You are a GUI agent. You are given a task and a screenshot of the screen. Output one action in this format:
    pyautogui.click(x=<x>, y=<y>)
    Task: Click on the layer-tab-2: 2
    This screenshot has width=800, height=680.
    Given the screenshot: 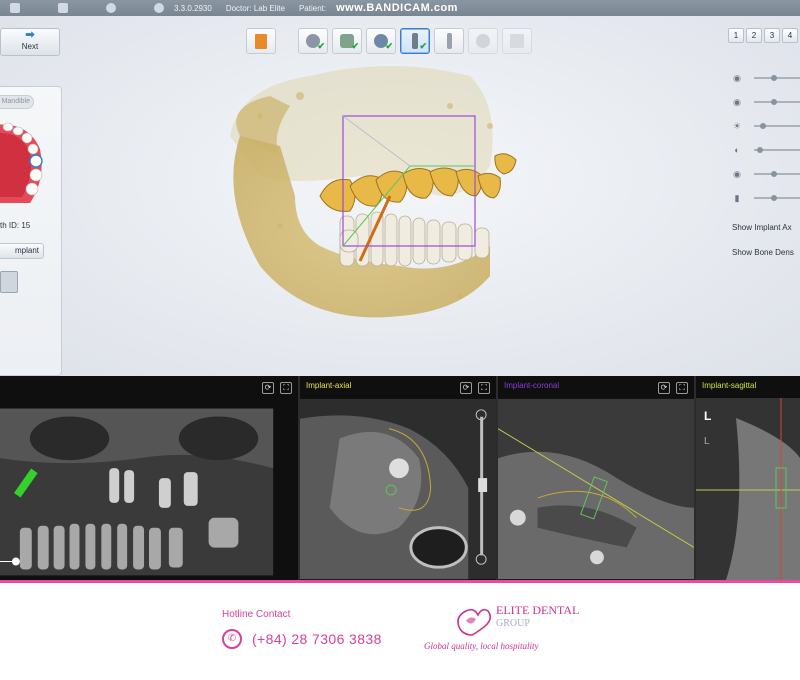 What is the action you would take?
    pyautogui.click(x=754, y=35)
    